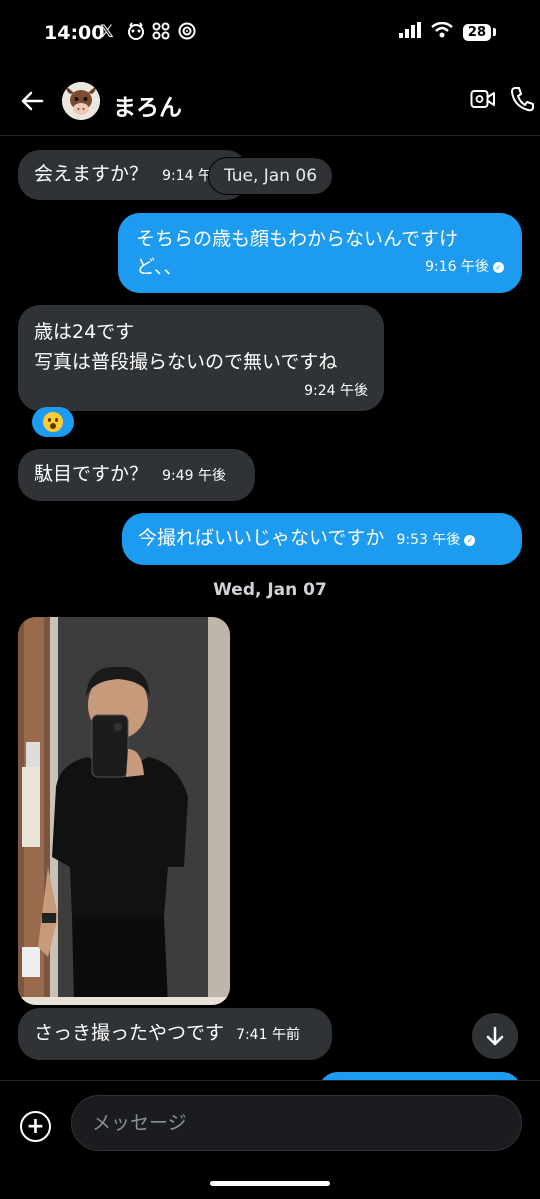 The height and width of the screenshot is (1199, 540). I want to click on message-incoming: さっき撮ったやつです 7:41 午前, so click(175, 1034).